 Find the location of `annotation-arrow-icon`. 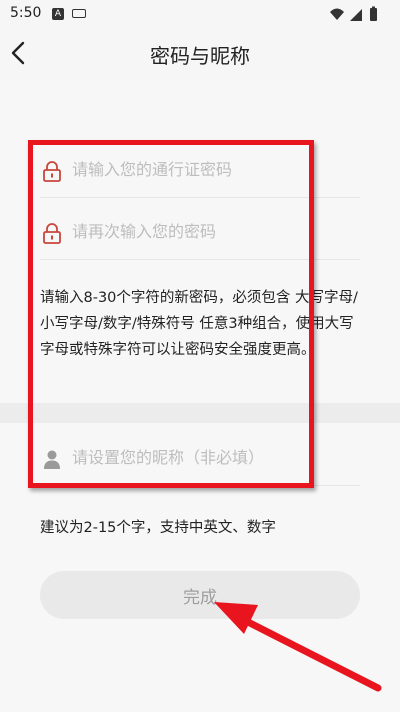

annotation-arrow-icon is located at coordinates (298, 647).